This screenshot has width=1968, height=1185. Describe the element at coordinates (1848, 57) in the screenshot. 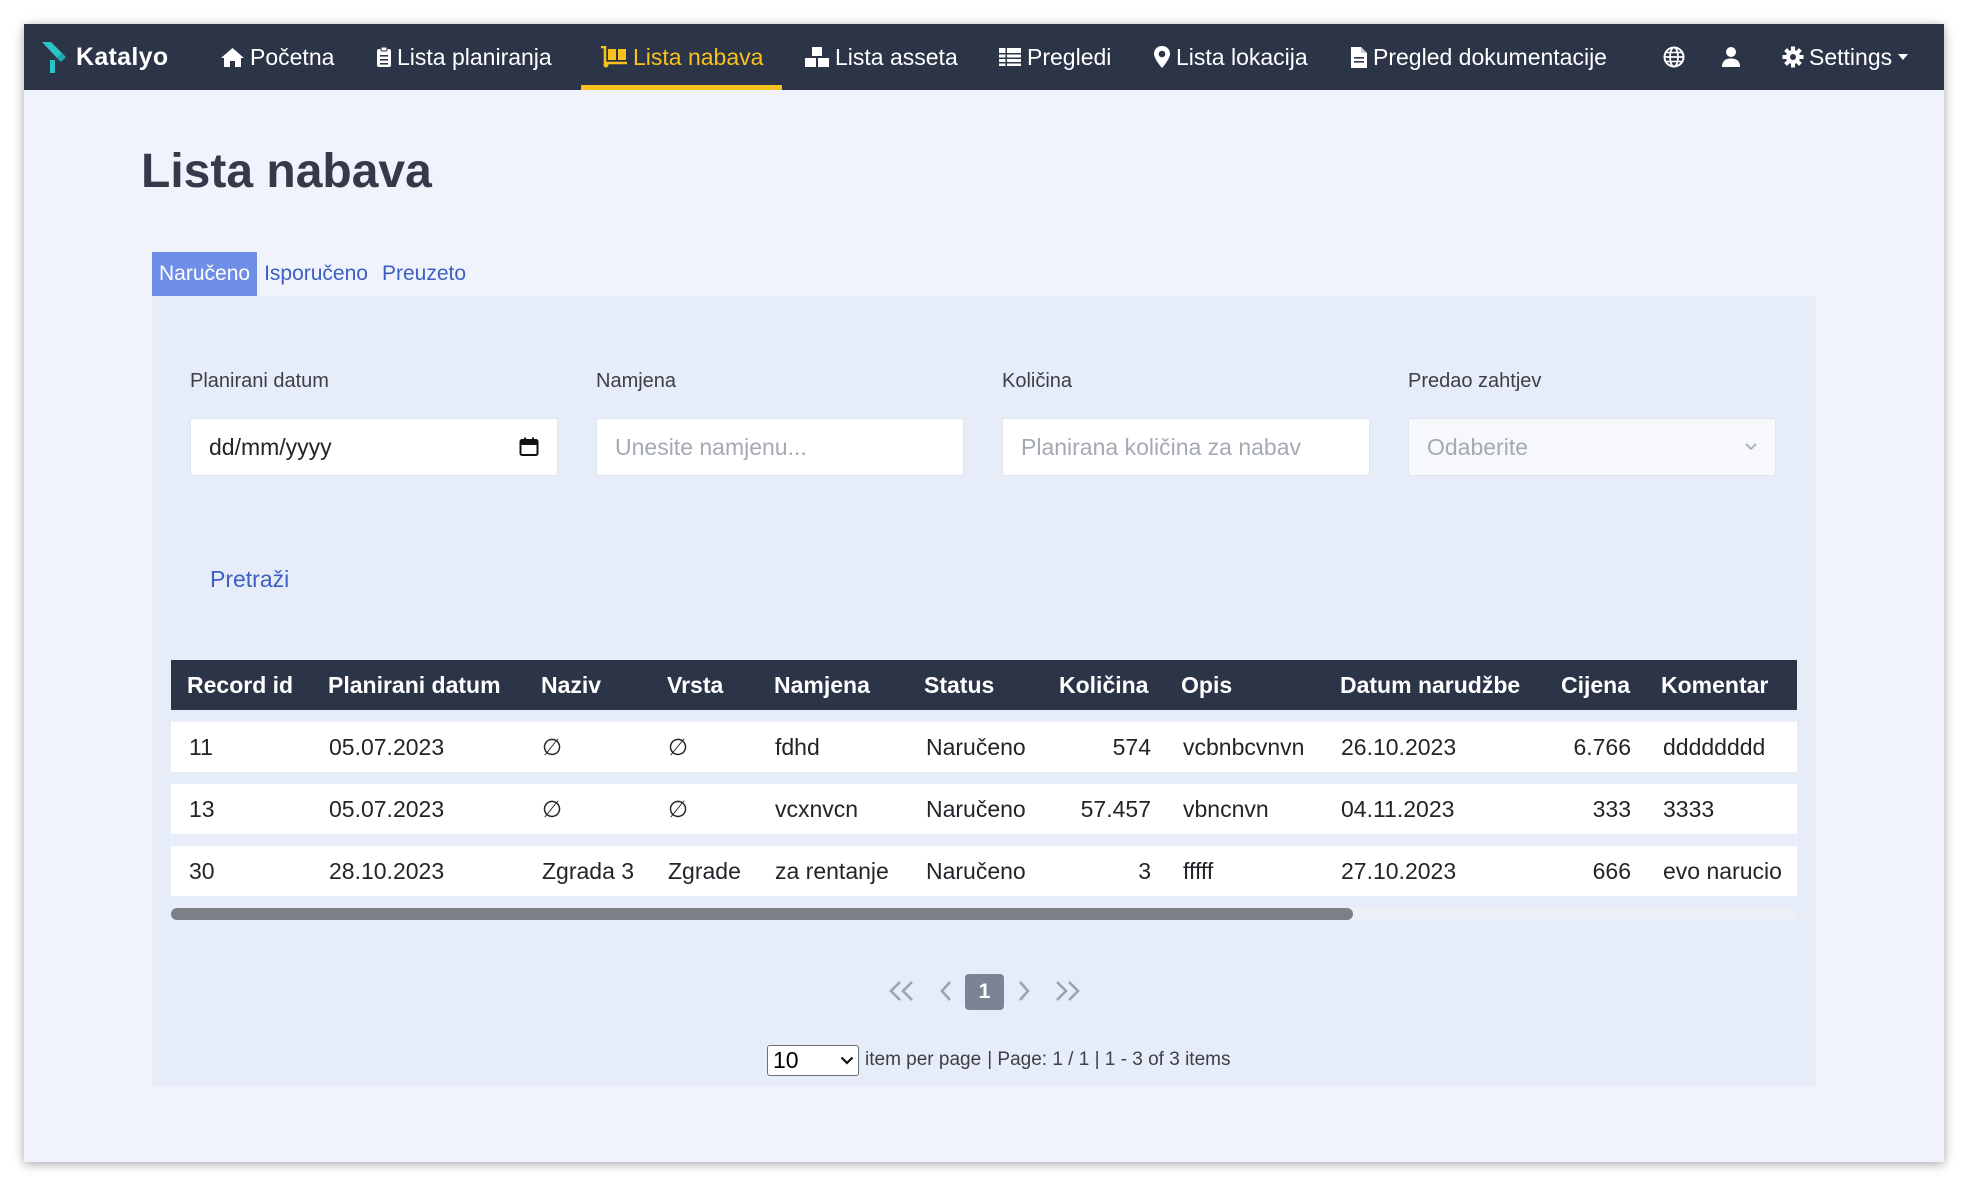

I see `settings-dropdown: Settings` at that location.